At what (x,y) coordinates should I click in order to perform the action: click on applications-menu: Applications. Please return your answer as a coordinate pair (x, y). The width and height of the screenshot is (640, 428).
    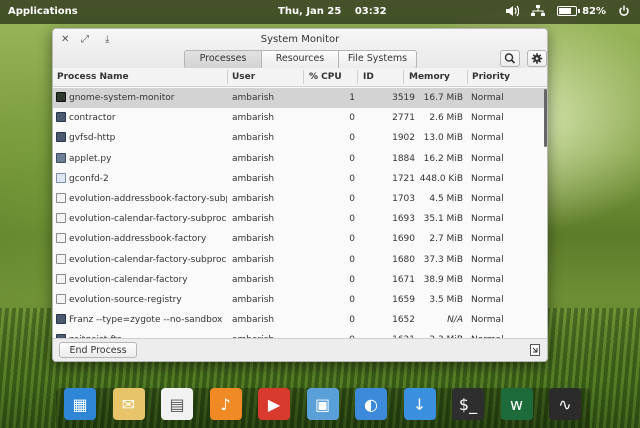
    Looking at the image, I should click on (43, 11).